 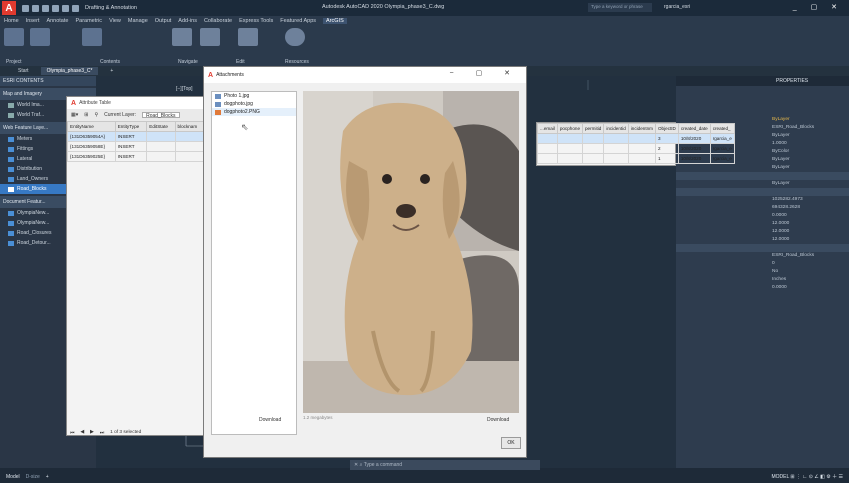 What do you see at coordinates (74, 115) in the screenshot?
I see `table-options-icon: ▦▾` at bounding box center [74, 115].